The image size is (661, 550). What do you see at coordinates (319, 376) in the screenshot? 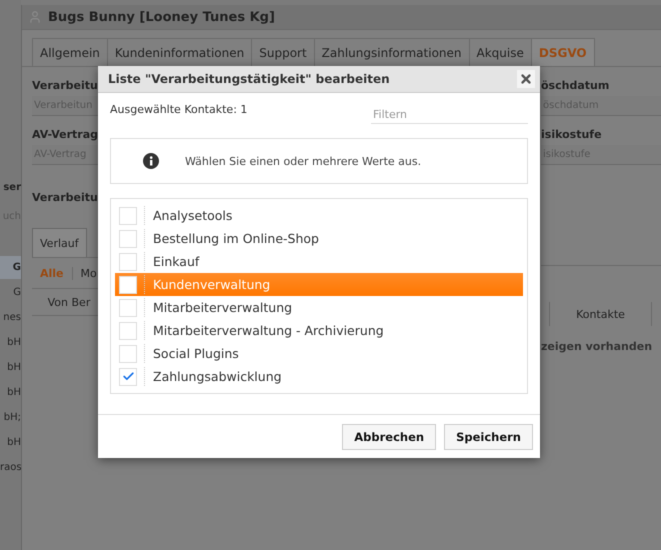
I see `option-row: Zahlungsabwicklung` at bounding box center [319, 376].